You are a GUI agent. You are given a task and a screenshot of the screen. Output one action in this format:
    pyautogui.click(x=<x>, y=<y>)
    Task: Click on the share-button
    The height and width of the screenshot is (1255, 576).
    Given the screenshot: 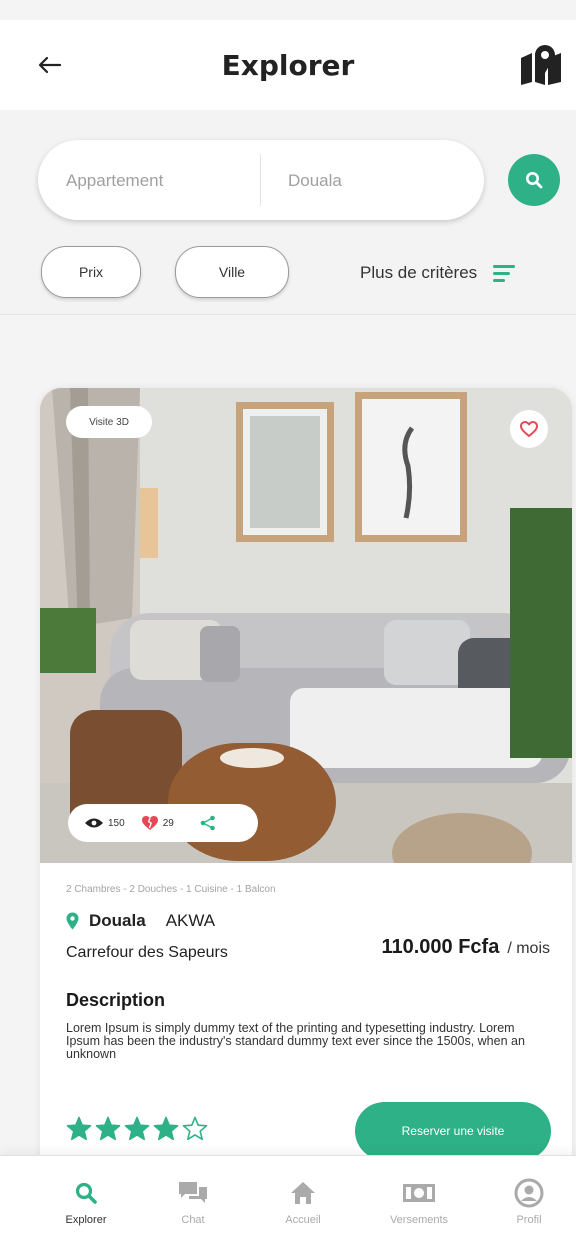 What is the action you would take?
    pyautogui.click(x=208, y=823)
    